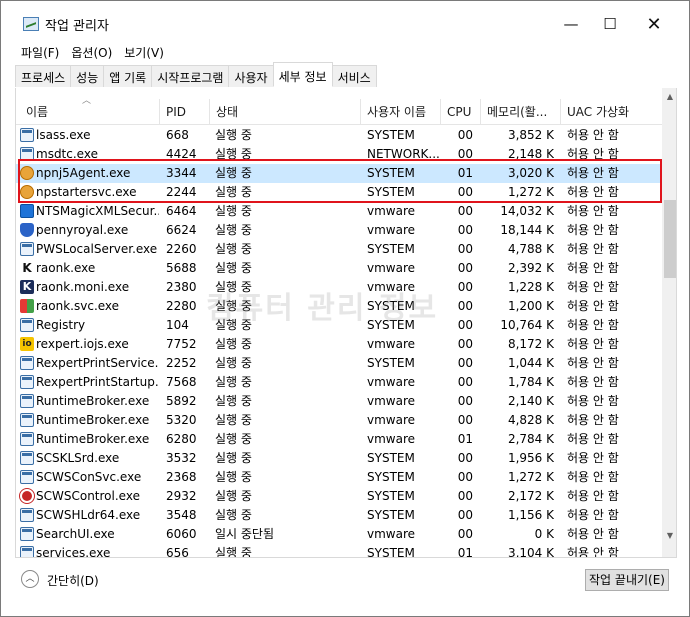  What do you see at coordinates (181, 420) in the screenshot?
I see `pid-cell: 5320` at bounding box center [181, 420].